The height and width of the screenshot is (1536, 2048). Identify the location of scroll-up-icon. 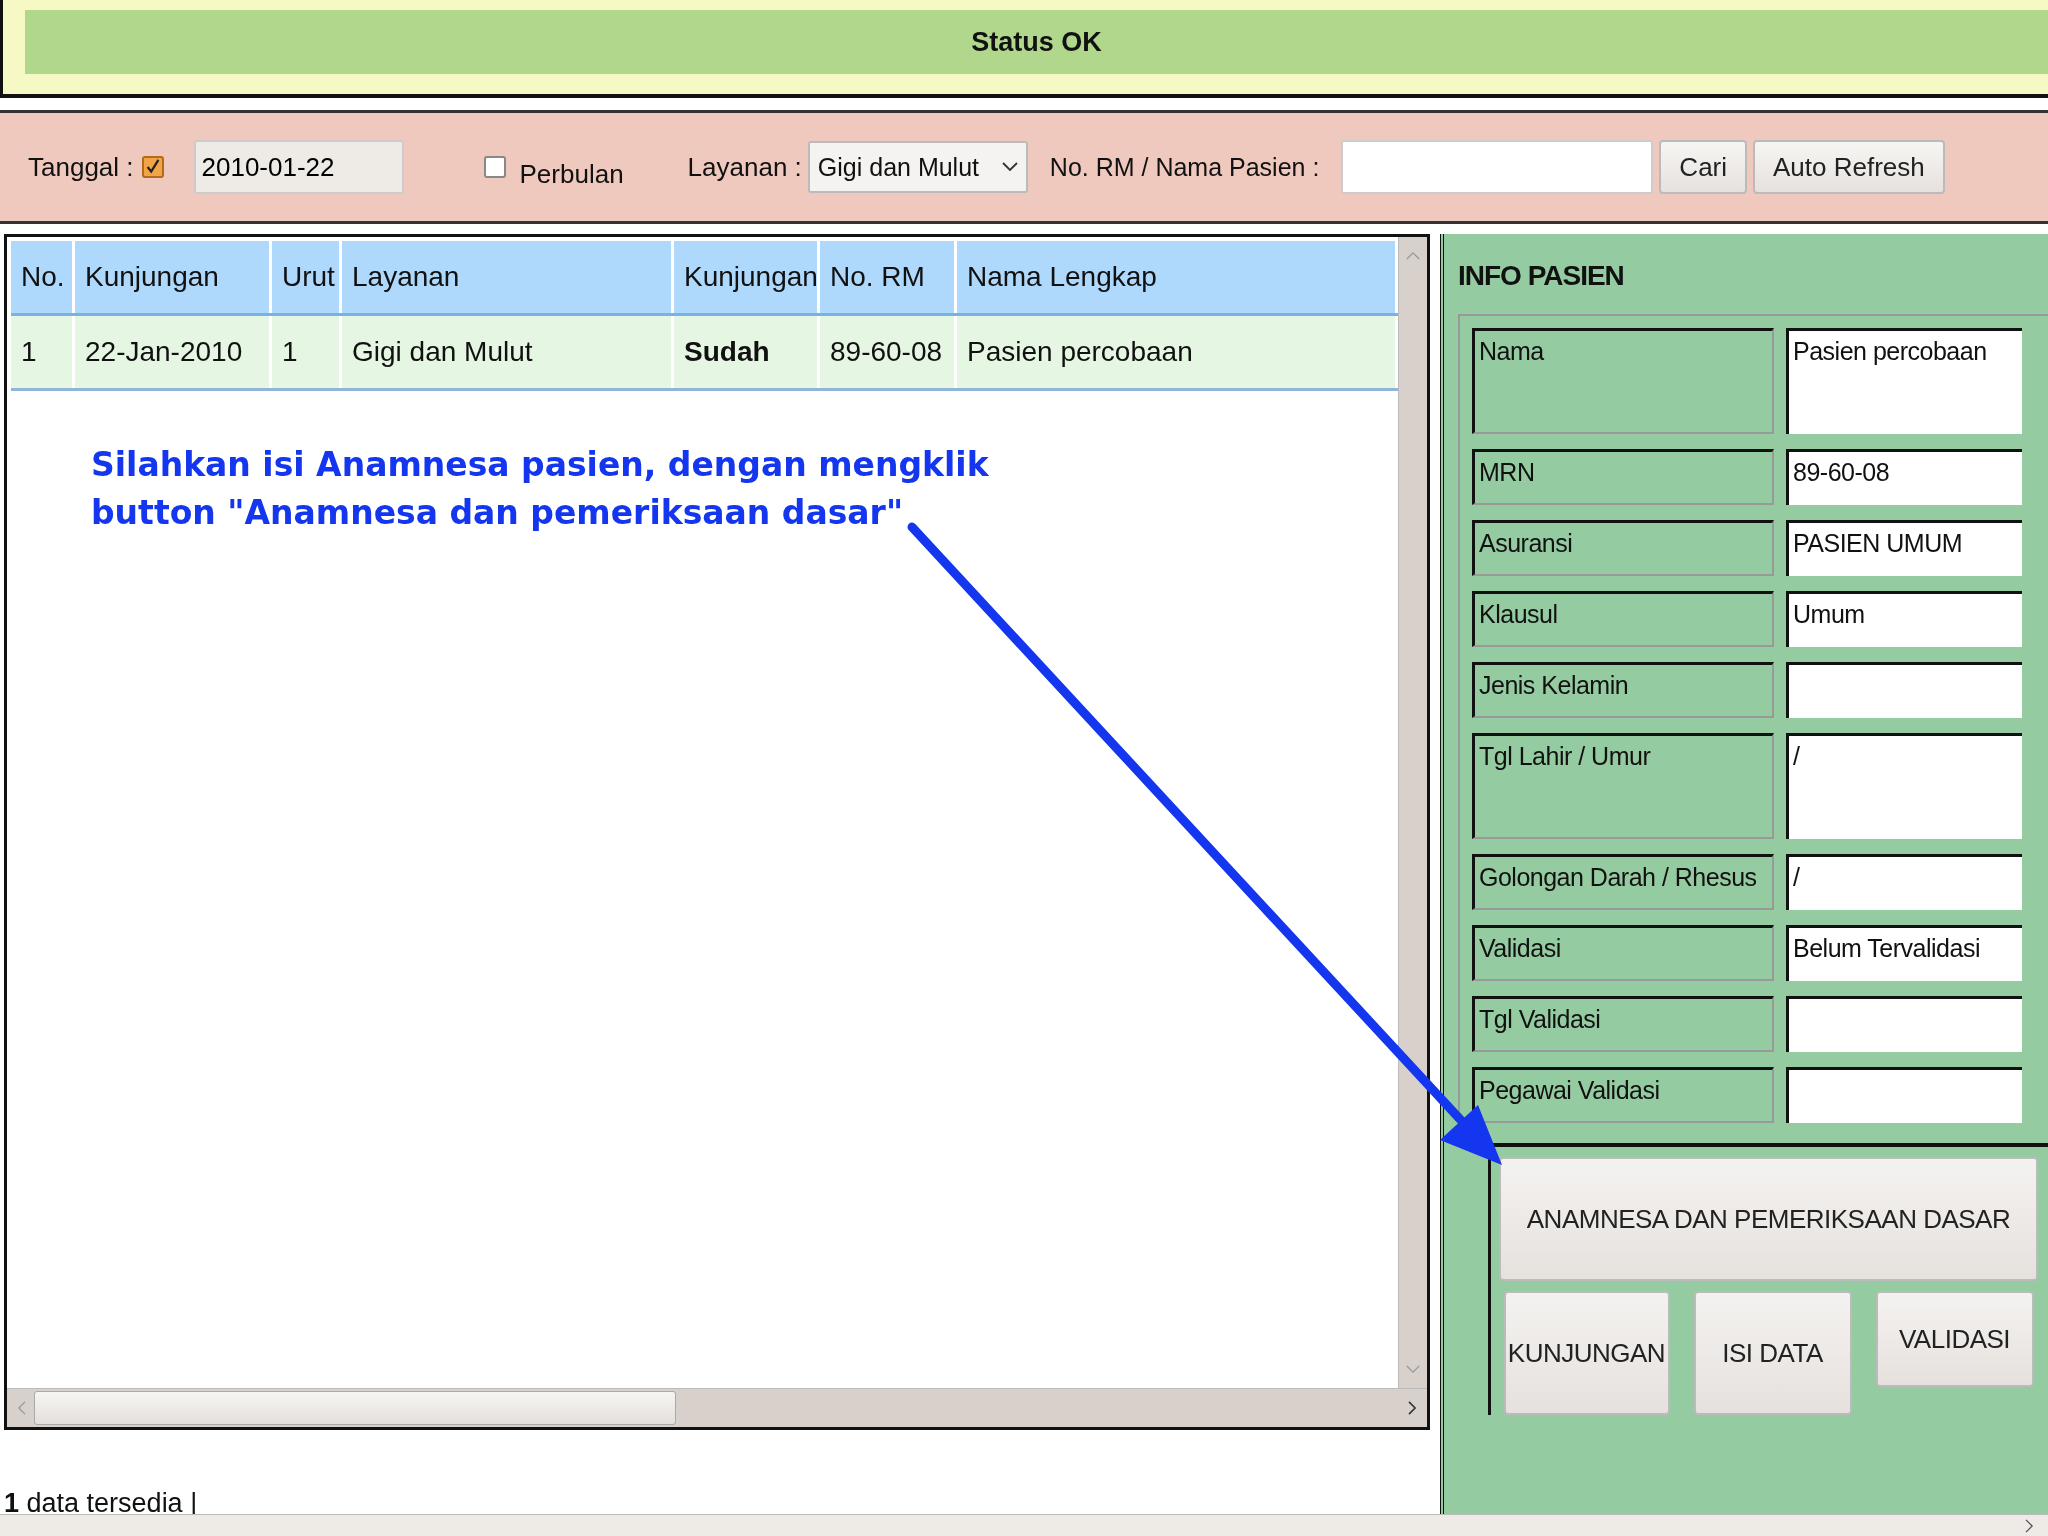
(1413, 255).